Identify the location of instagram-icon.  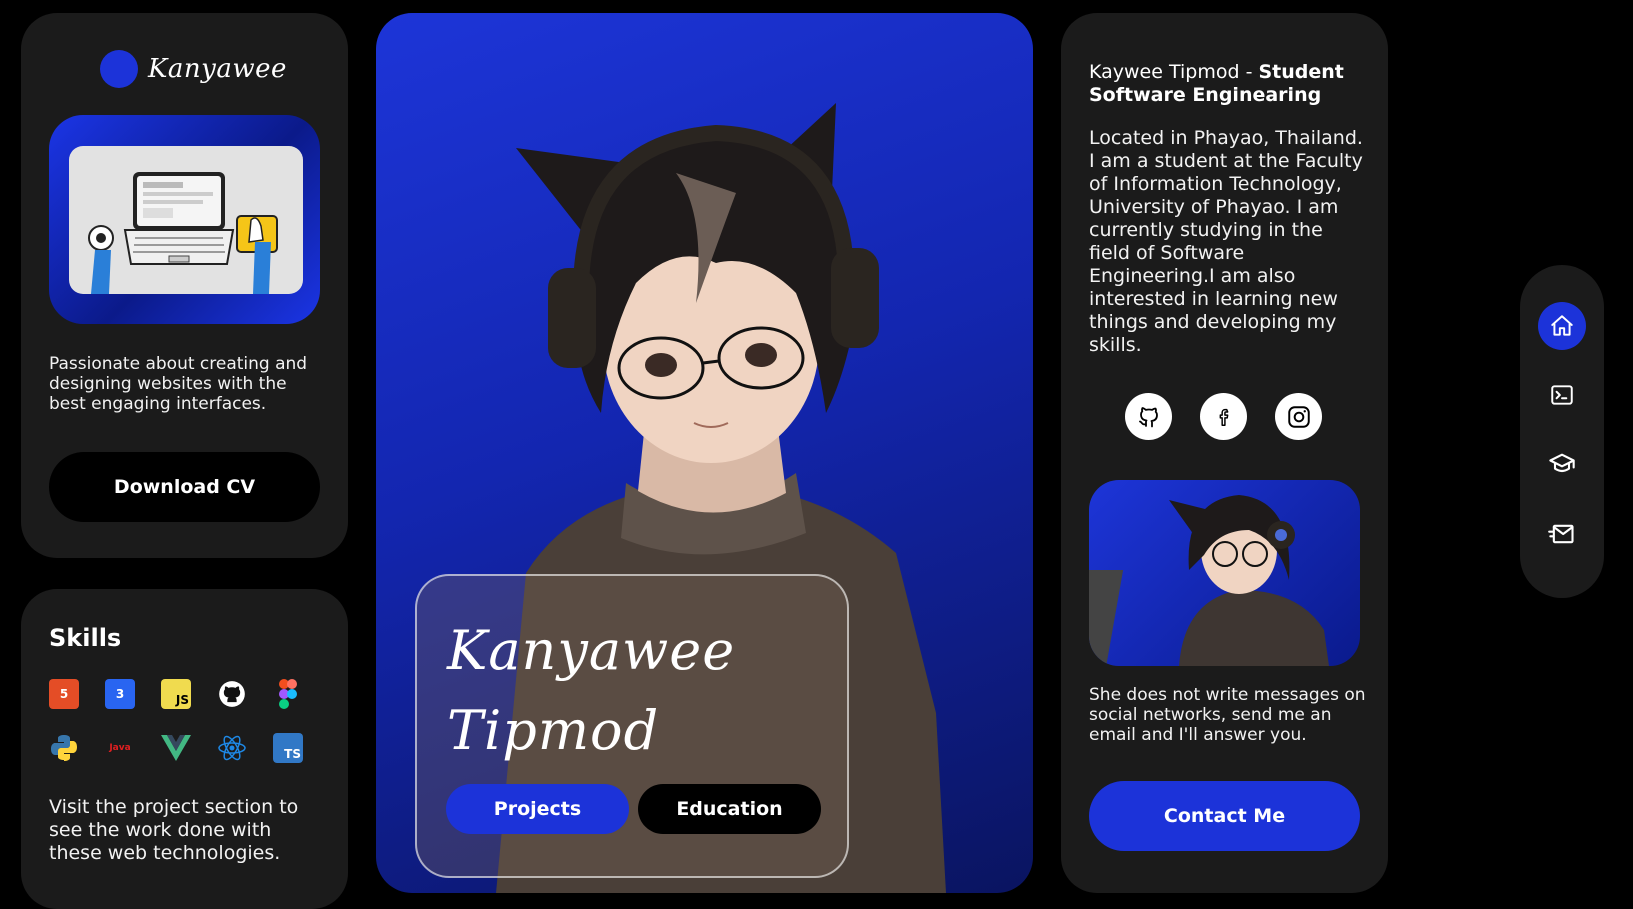
(1298, 416).